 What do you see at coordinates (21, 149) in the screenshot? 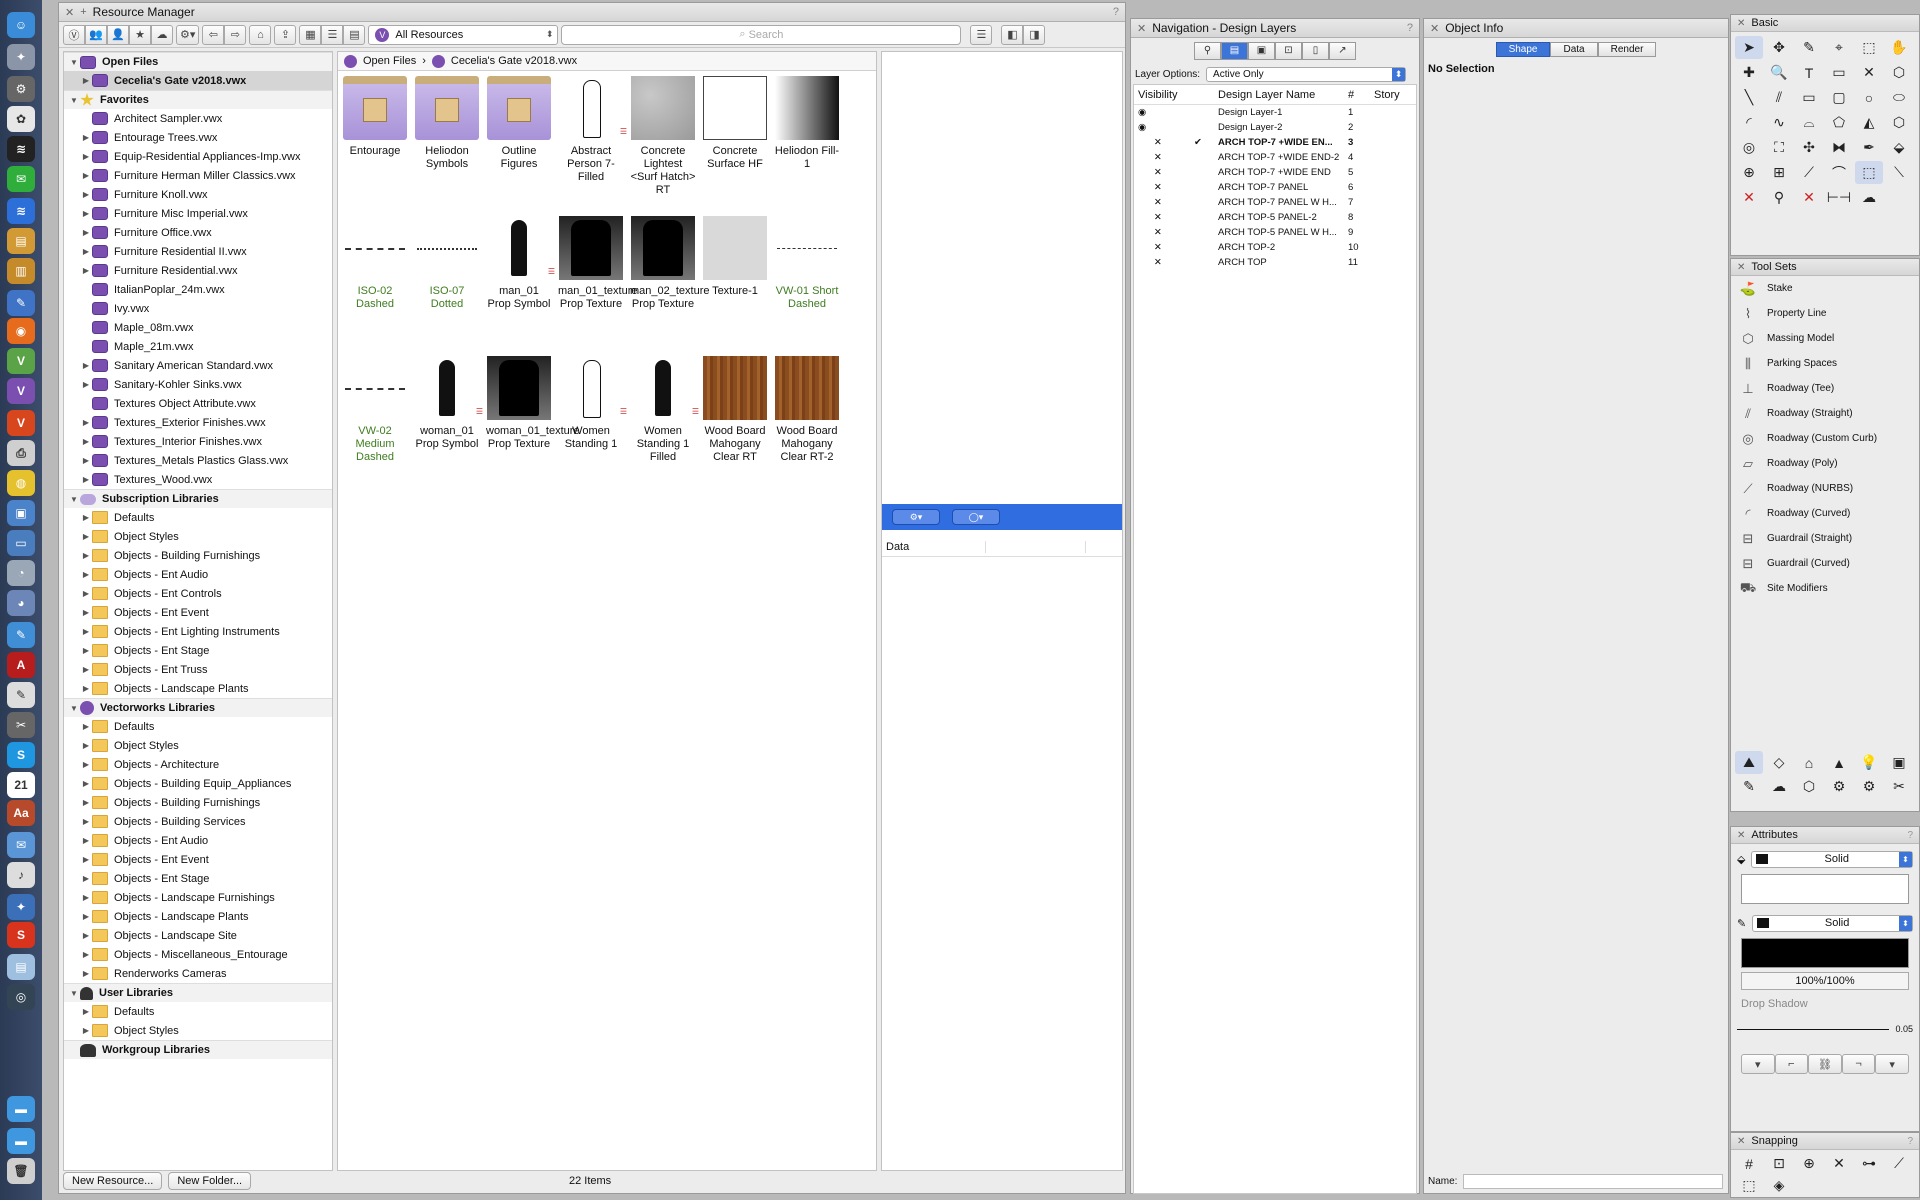
I see `activity-monitor-icon: ≋` at bounding box center [21, 149].